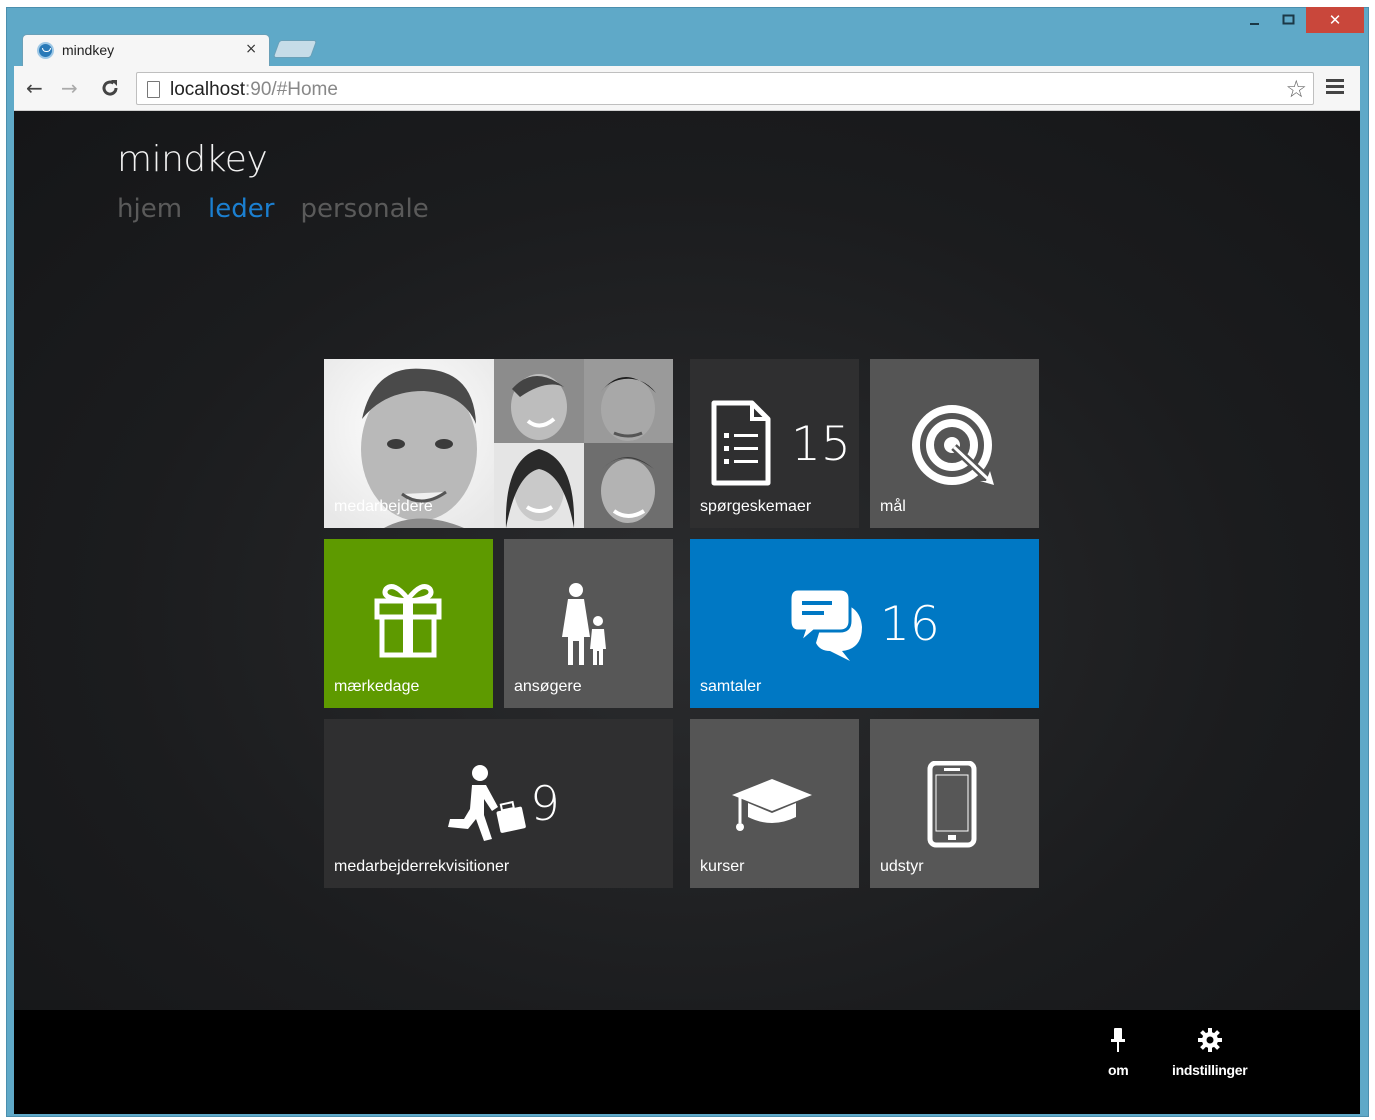  Describe the element at coordinates (1335, 20) in the screenshot. I see `close-window-button: ✕` at that location.